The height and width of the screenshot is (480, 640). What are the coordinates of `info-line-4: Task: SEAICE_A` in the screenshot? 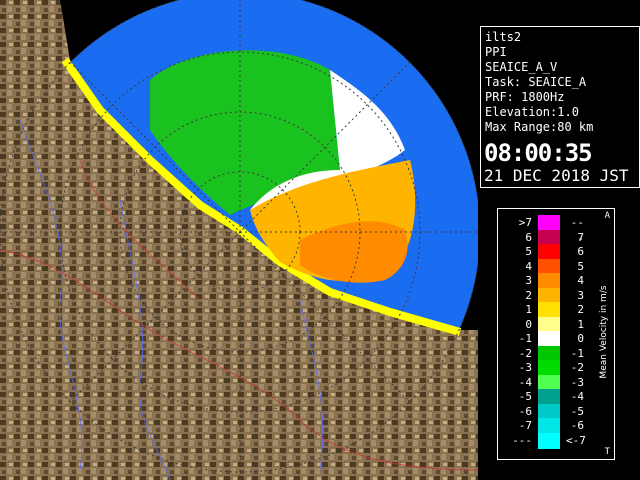 It's located at (536, 82).